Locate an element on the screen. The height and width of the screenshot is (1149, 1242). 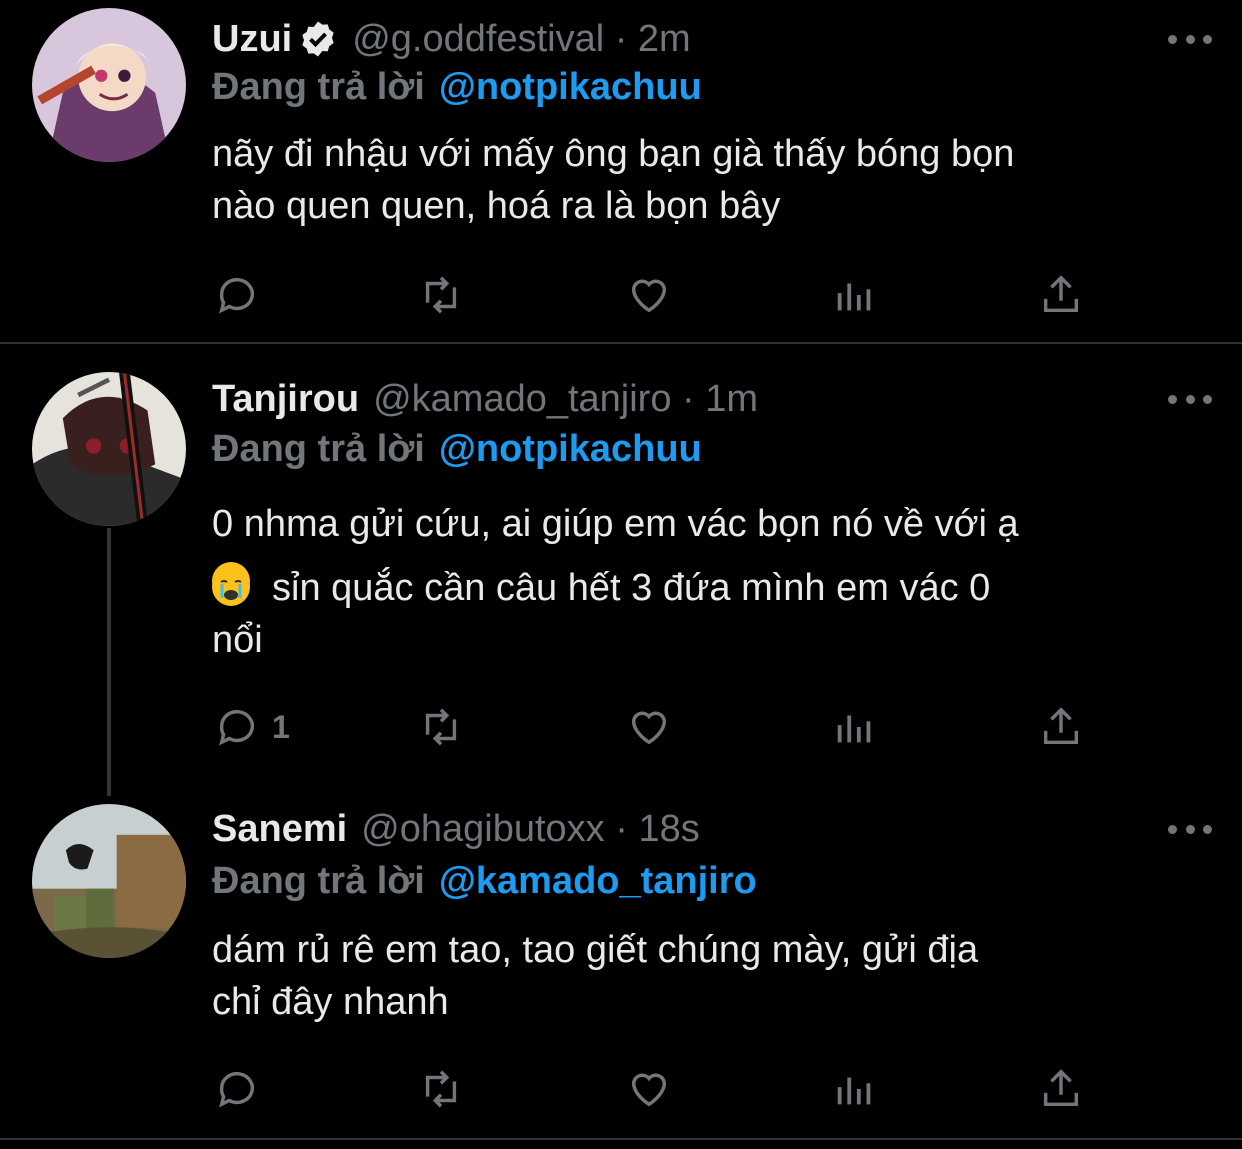
handle-and-time: @ohagibutoxx · 18s is located at coordinates (530, 829).